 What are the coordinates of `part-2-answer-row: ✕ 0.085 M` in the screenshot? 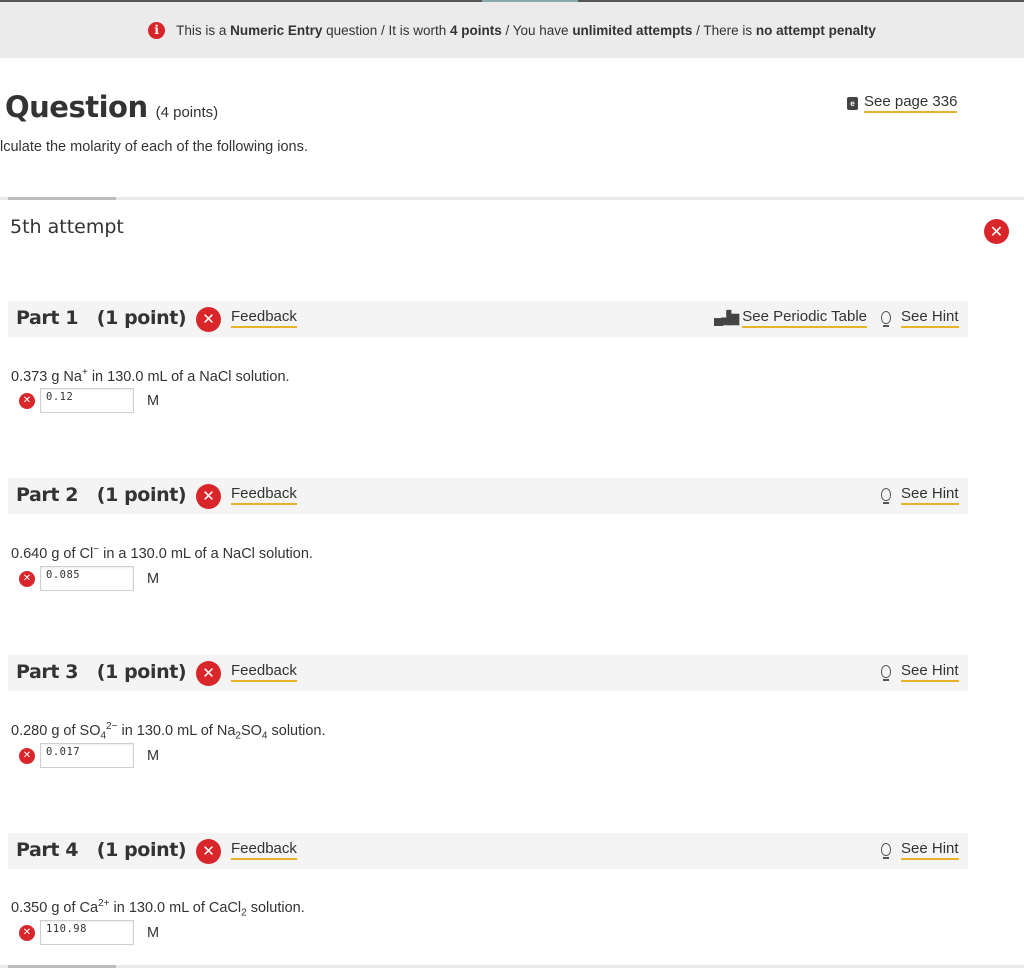 It's located at (89, 578).